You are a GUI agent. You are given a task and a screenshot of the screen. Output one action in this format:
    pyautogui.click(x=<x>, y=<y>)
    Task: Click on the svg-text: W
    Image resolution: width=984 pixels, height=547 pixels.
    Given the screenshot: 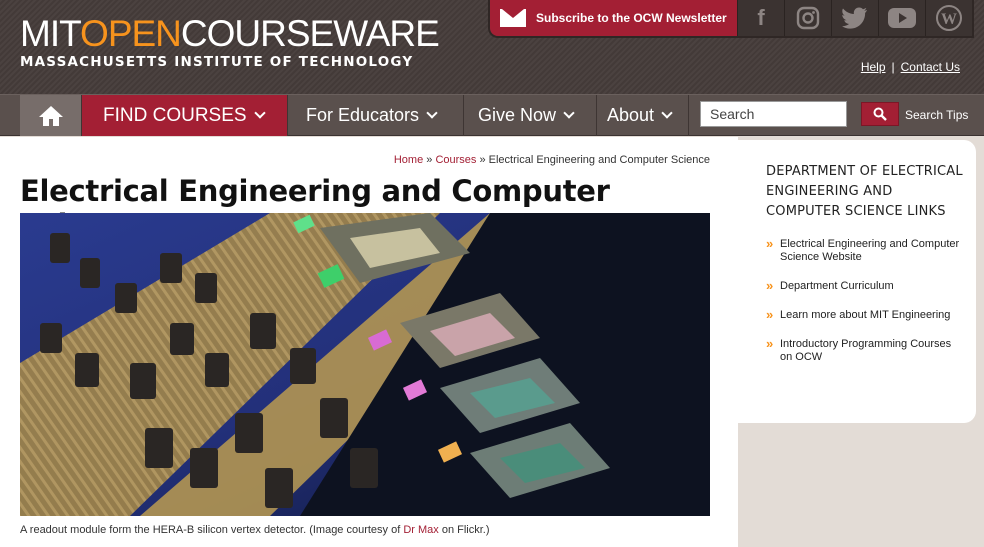 What is the action you would take?
    pyautogui.click(x=949, y=19)
    